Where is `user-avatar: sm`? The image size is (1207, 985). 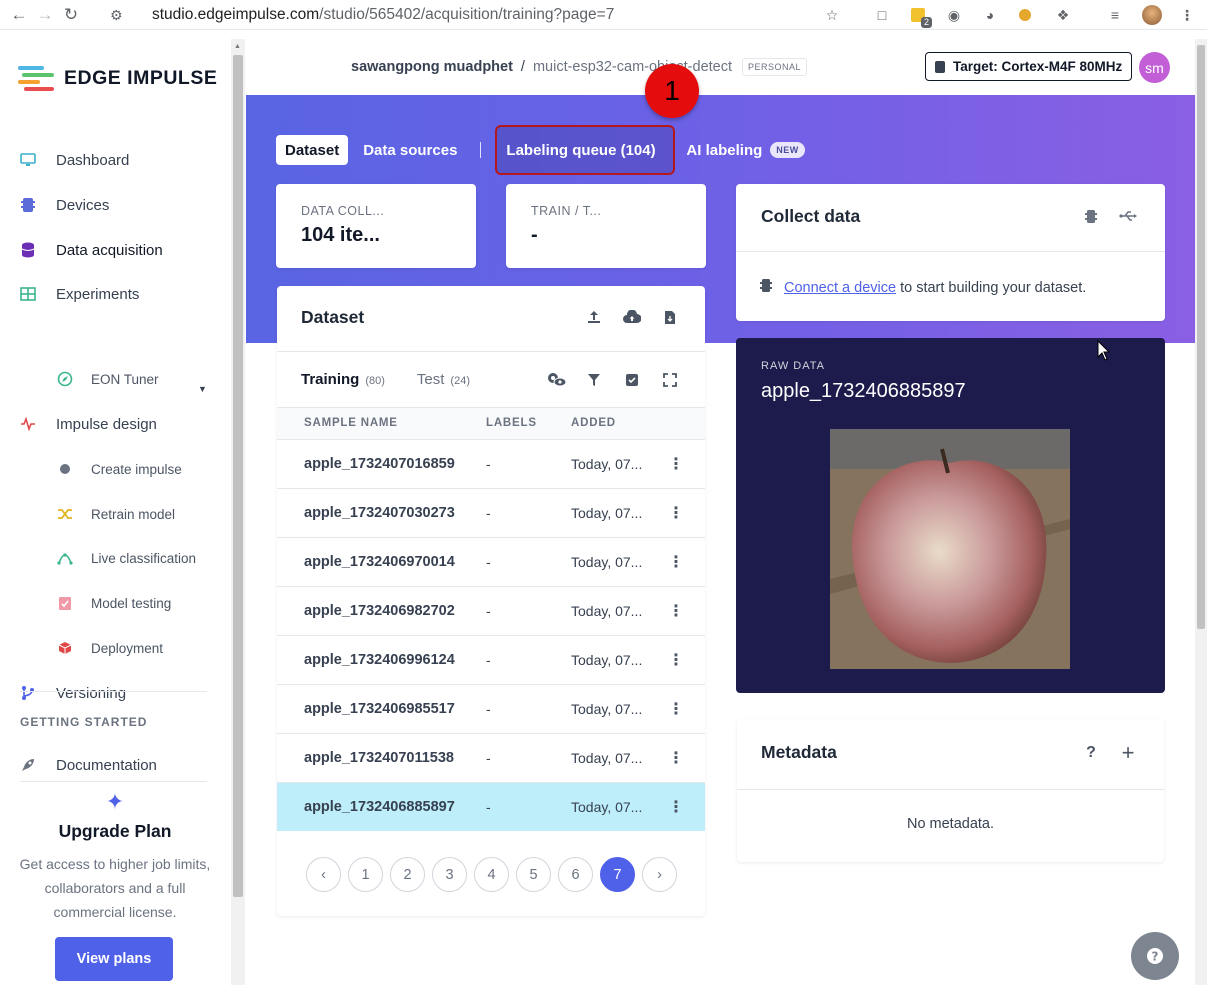
user-avatar: sm is located at coordinates (1154, 67).